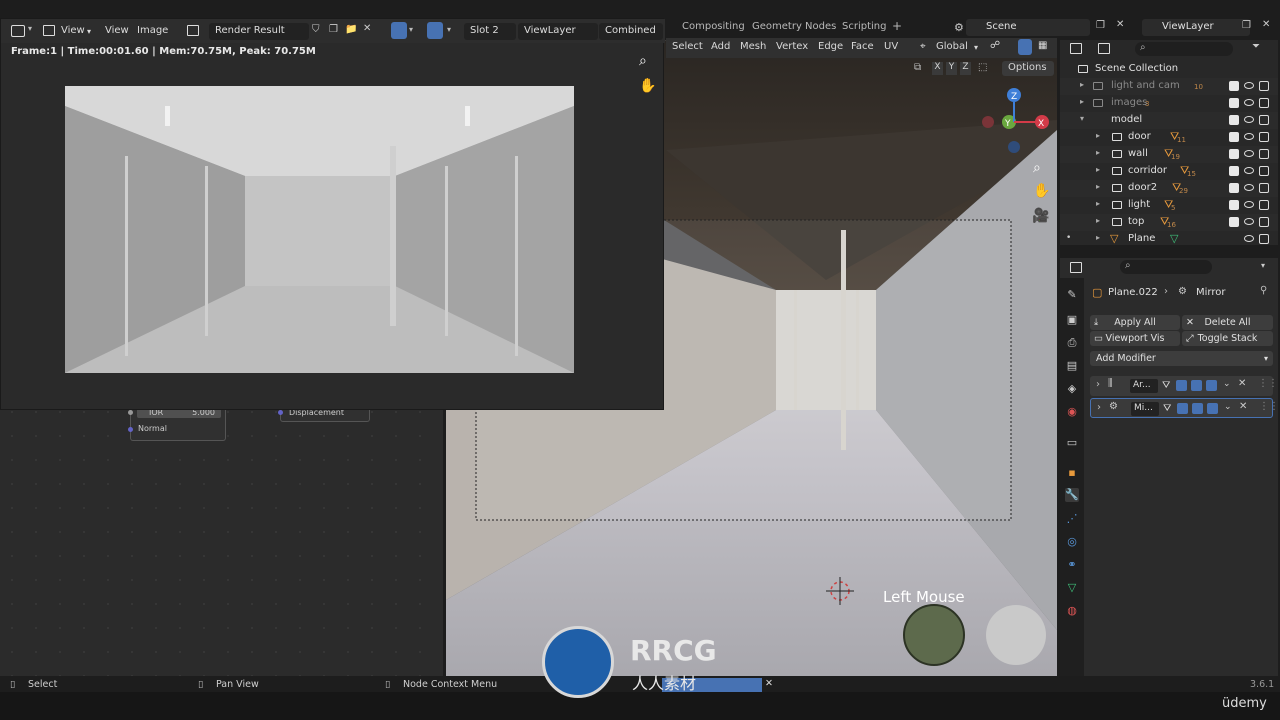 This screenshot has width=1280, height=720. What do you see at coordinates (1169, 137) in the screenshot?
I see `outliner-row-door: ▸ door ⛛ 11` at bounding box center [1169, 137].